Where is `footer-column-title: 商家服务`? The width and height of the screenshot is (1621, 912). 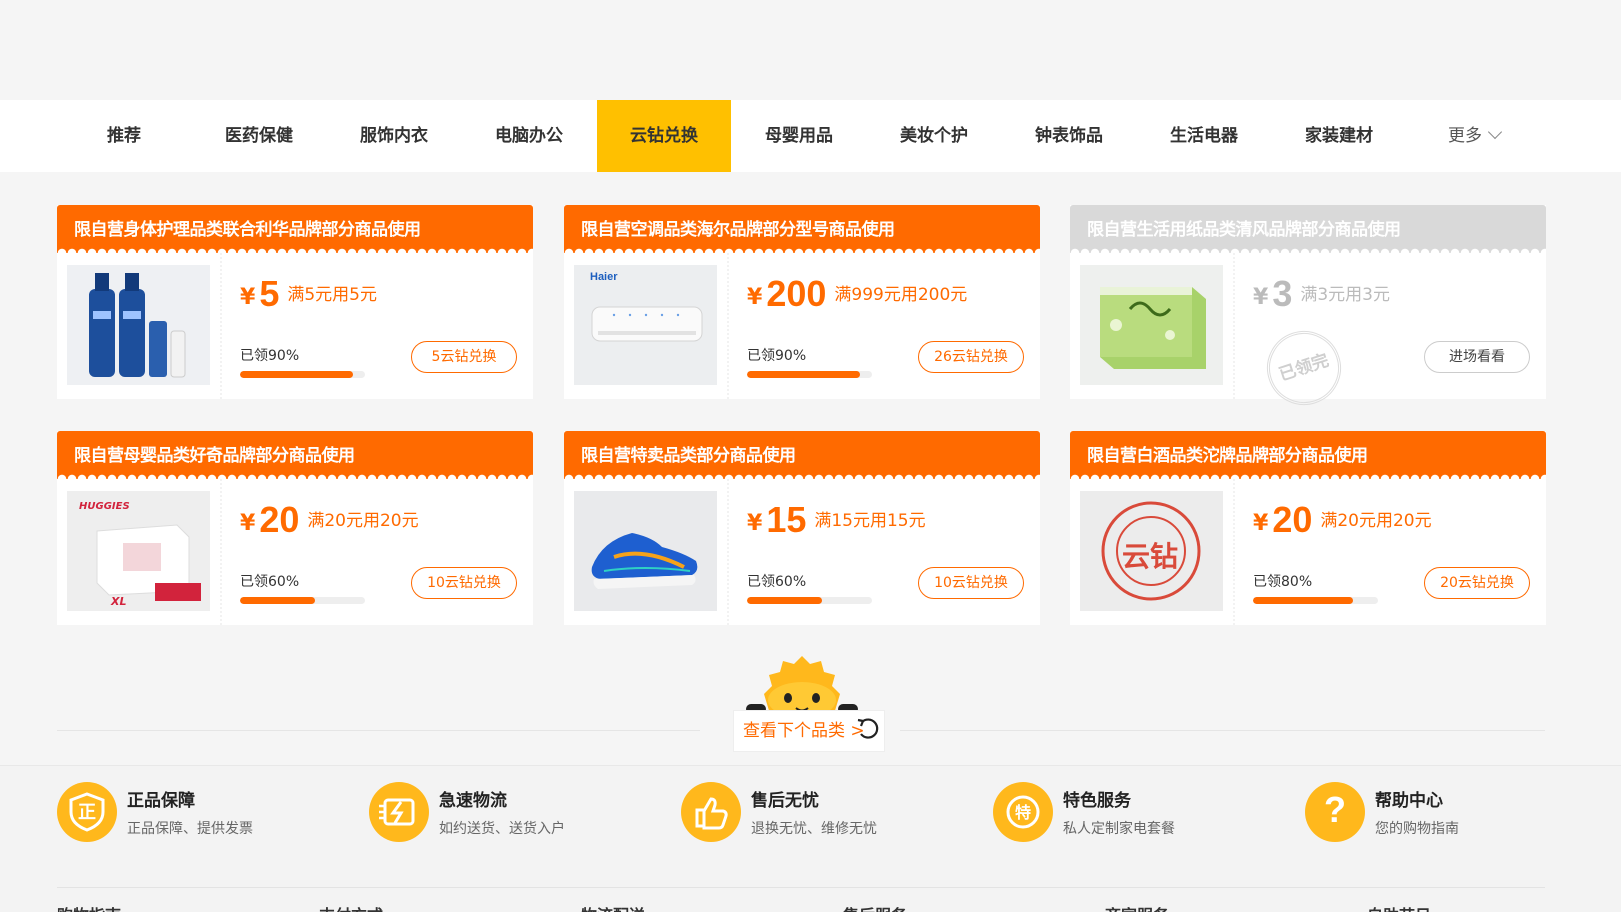
footer-column-title: 商家服务 is located at coordinates (1137, 907).